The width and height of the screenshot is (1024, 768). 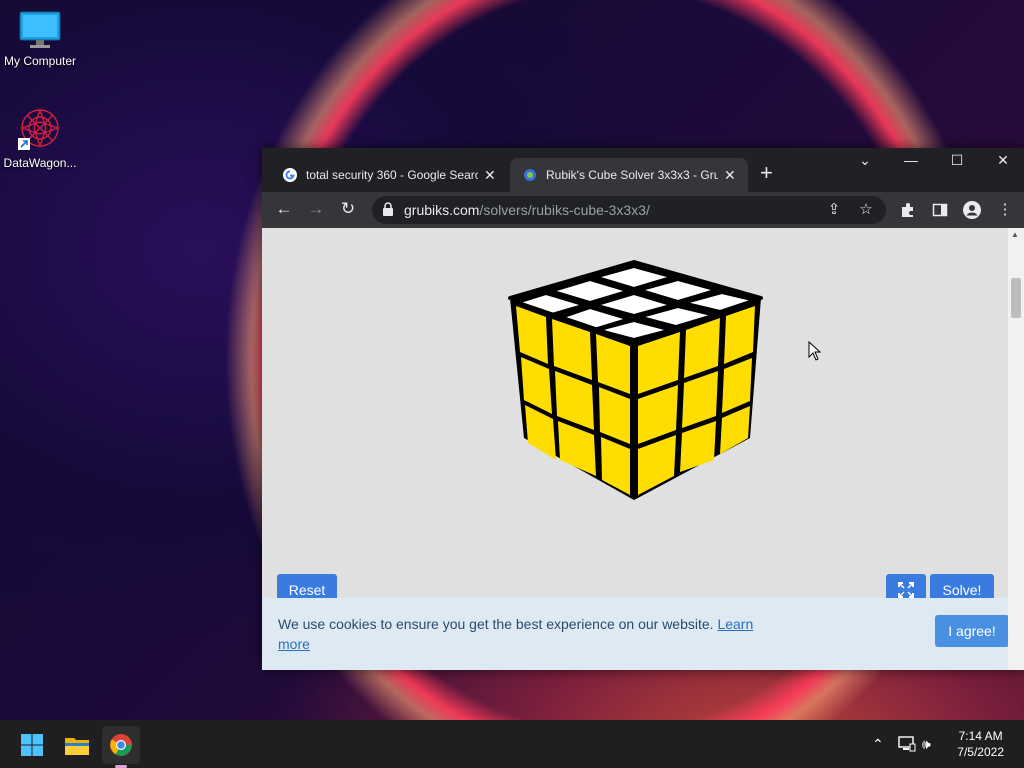 What do you see at coordinates (512, 744) in the screenshot?
I see `taskbar: ⌃ 🕪 7:14 AM 7/5/2022` at bounding box center [512, 744].